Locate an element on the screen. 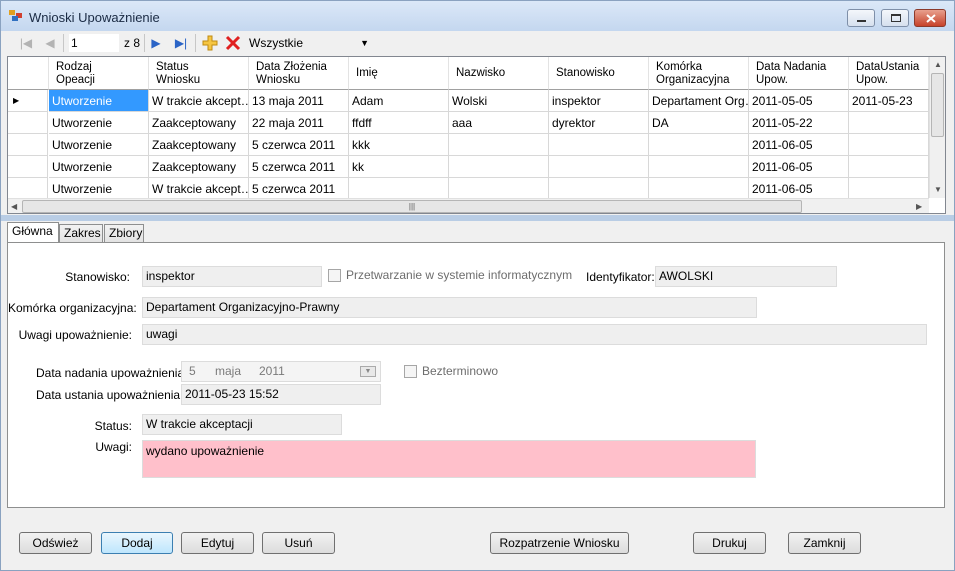 This screenshot has height=571, width=955. column-header: Data Nadania Upow. is located at coordinates (799, 73).